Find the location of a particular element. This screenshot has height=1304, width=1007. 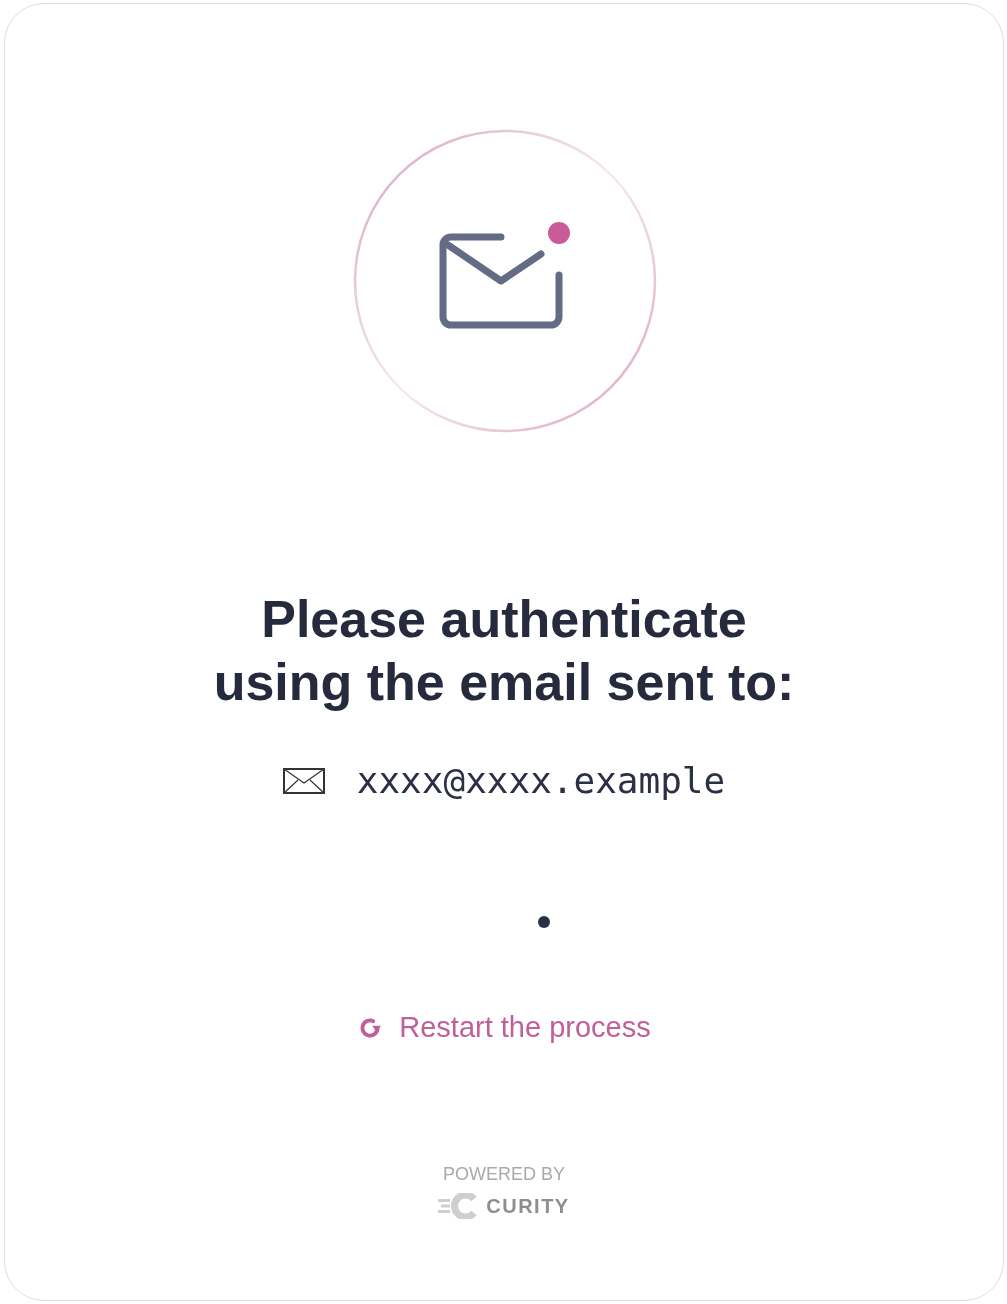

logo-icon is located at coordinates (458, 1206).